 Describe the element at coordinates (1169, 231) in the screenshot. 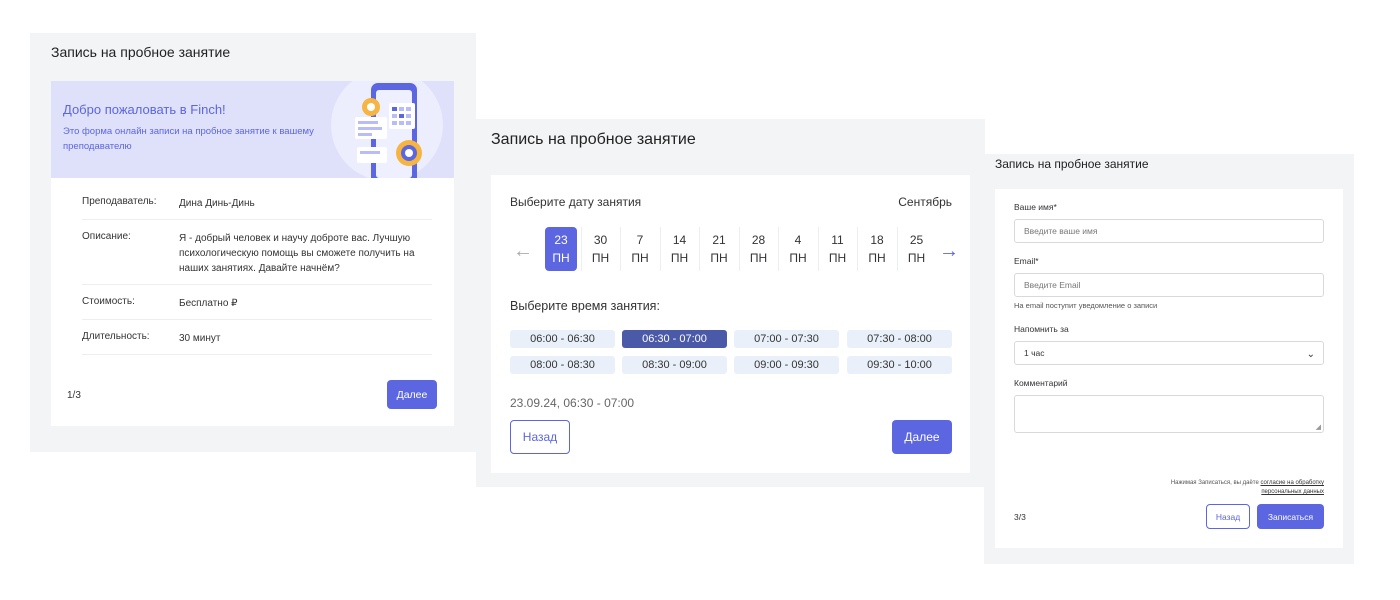

I see `name-input` at that location.